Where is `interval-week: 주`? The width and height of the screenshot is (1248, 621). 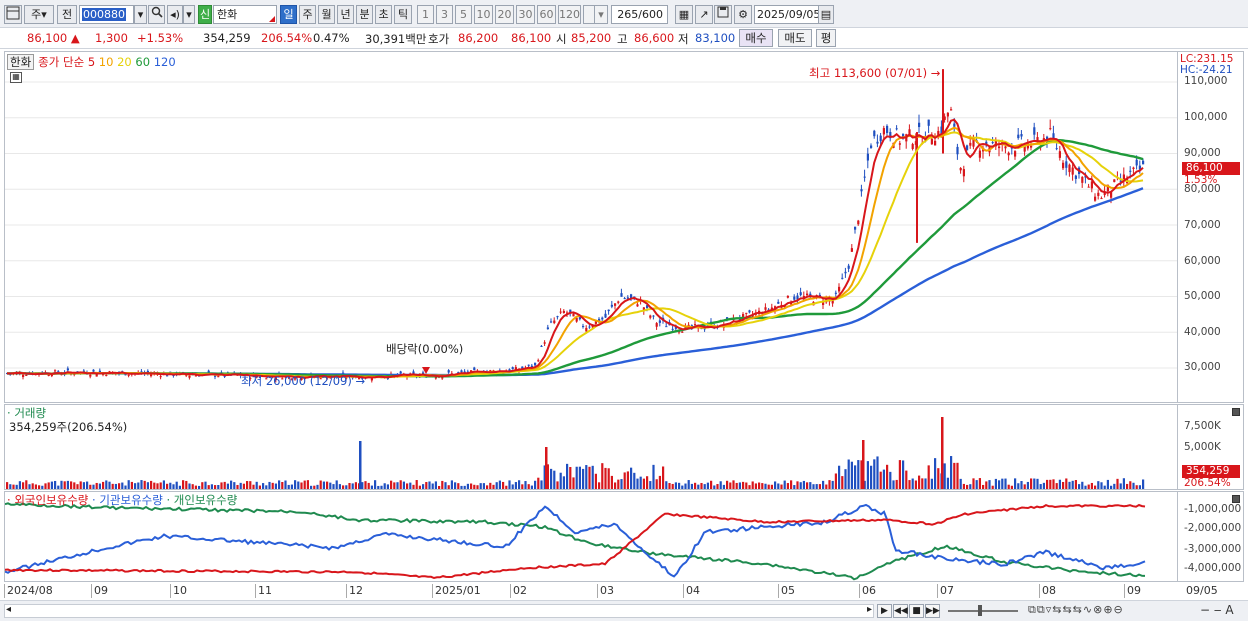
interval-week: 주 is located at coordinates (307, 14).